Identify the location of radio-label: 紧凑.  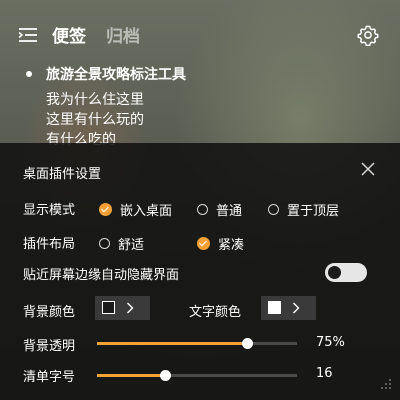
(231, 245).